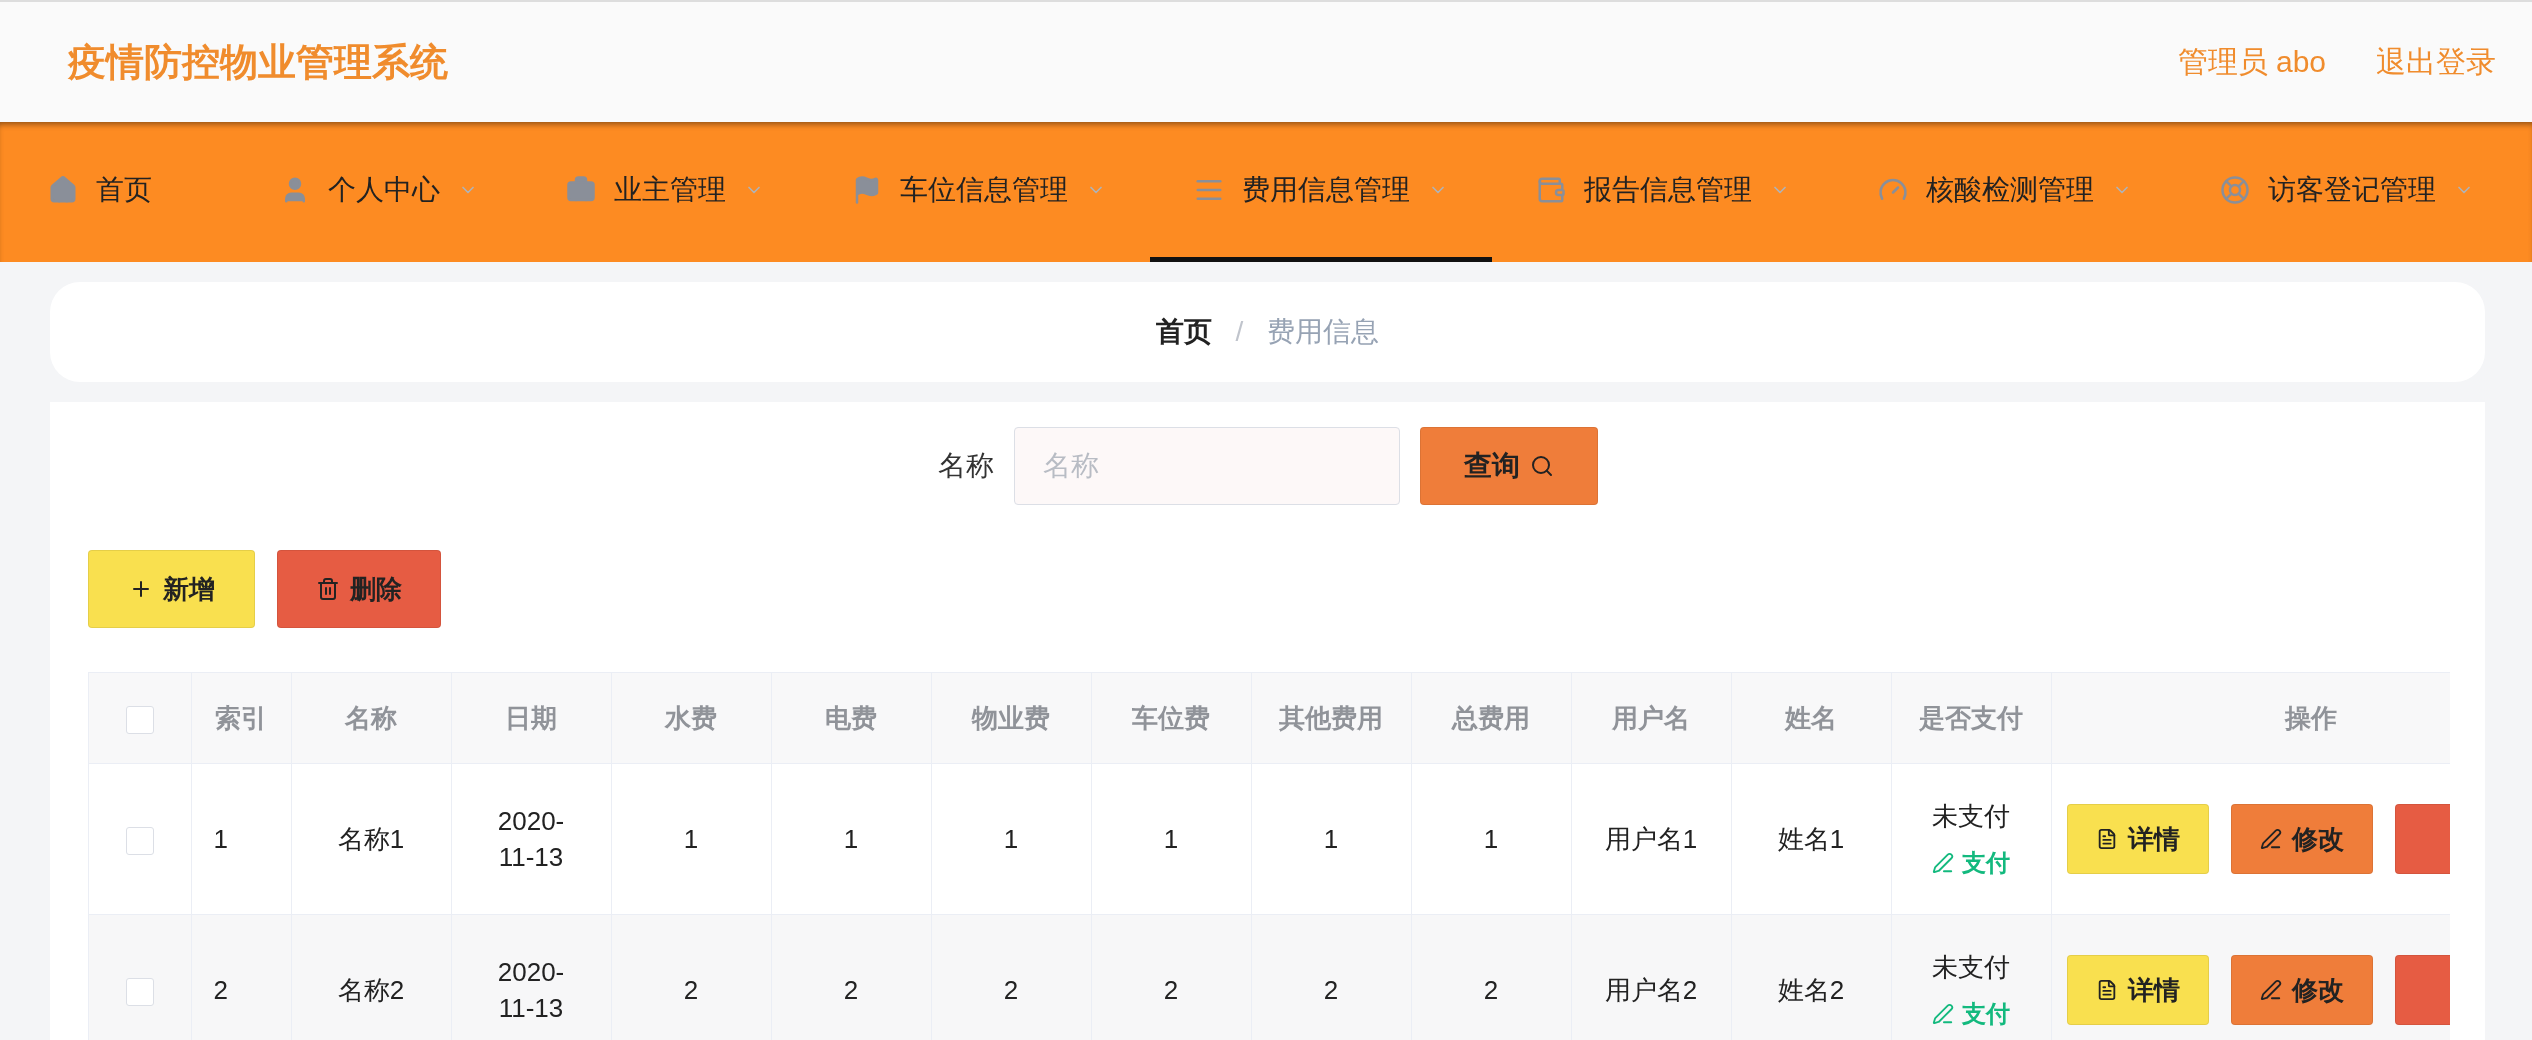 Image resolution: width=2532 pixels, height=1040 pixels. Describe the element at coordinates (531, 718) in the screenshot. I see `column-header: 日期` at that location.